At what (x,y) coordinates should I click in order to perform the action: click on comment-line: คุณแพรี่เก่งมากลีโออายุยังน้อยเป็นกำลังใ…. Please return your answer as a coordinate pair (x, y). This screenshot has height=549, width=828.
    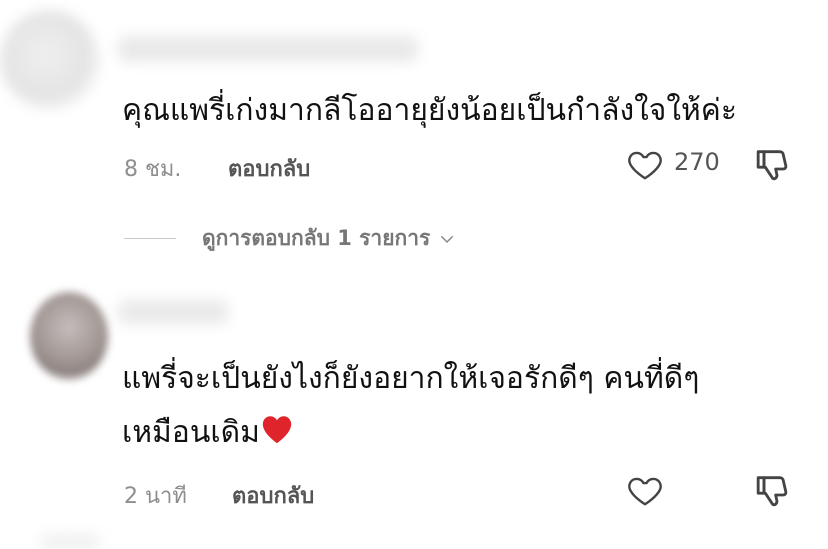
    Looking at the image, I should click on (429, 110).